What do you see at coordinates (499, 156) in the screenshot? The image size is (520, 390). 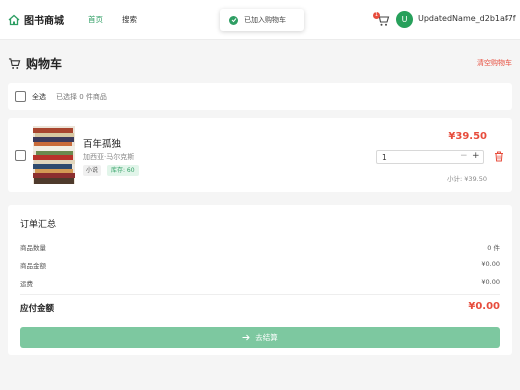 I see `trash-icon` at bounding box center [499, 156].